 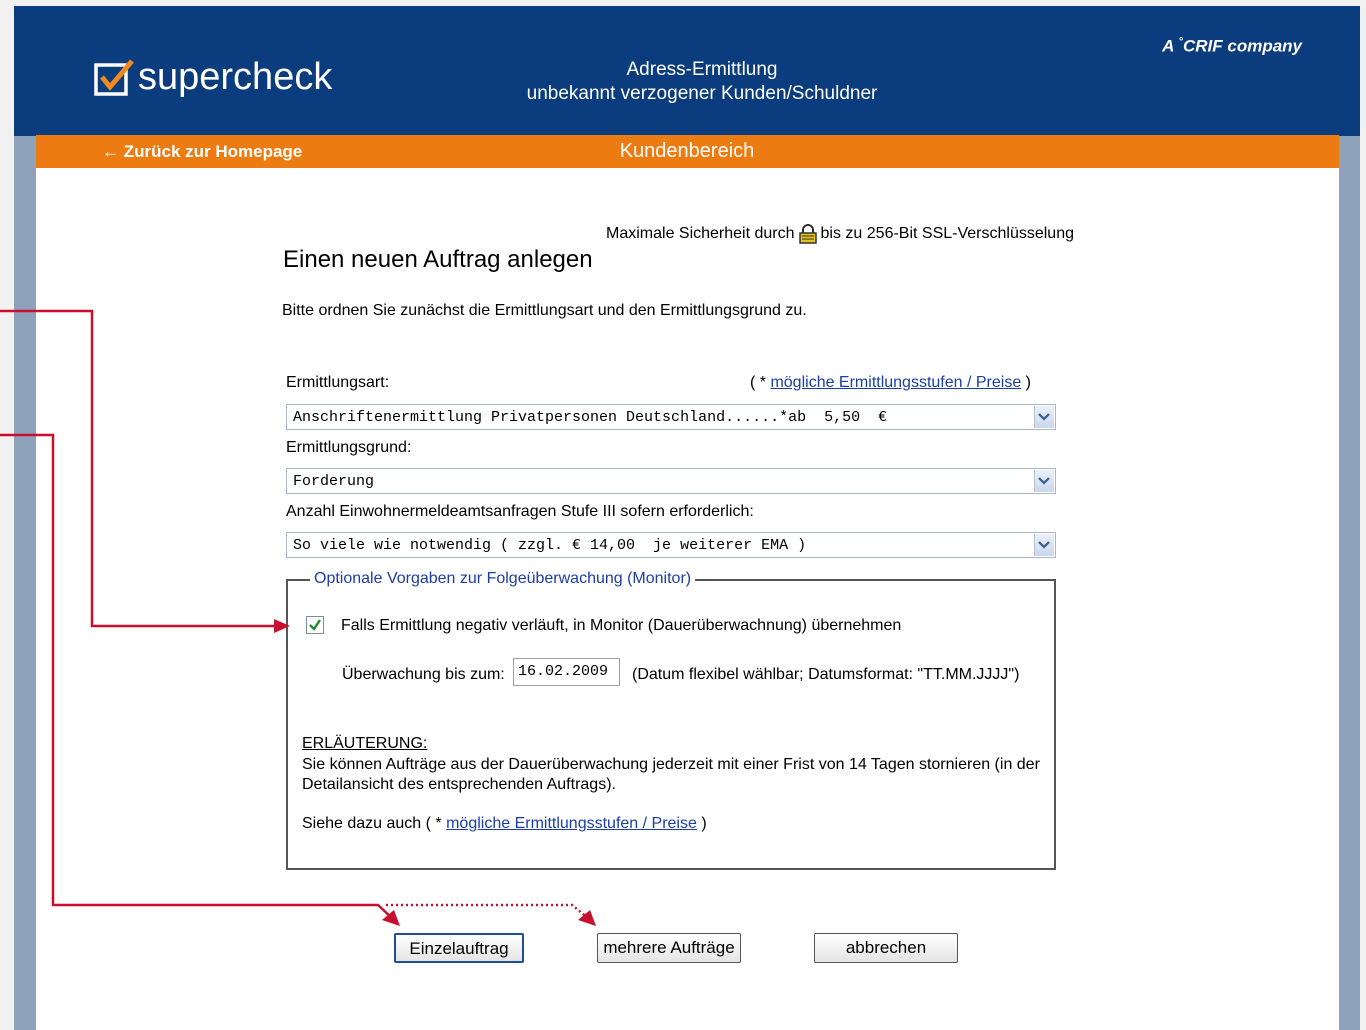 I want to click on page-title: Einen neuen Auftrag anlegen, so click(x=438, y=259).